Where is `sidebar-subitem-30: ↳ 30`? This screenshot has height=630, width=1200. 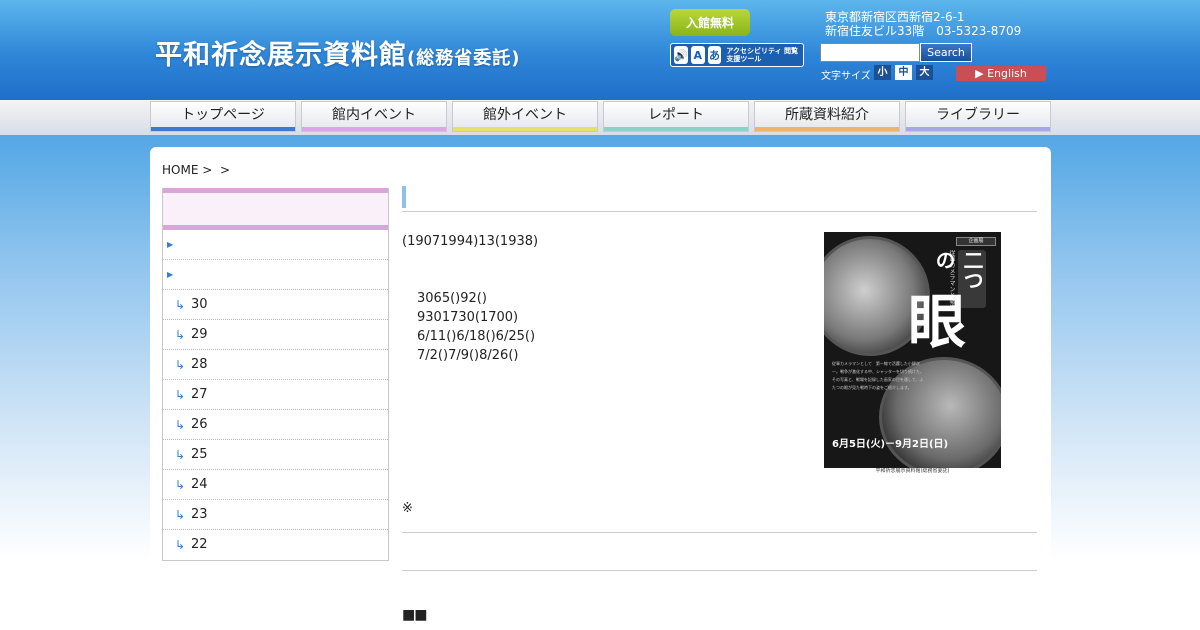
sidebar-subitem-30: ↳ 30 is located at coordinates (275, 305).